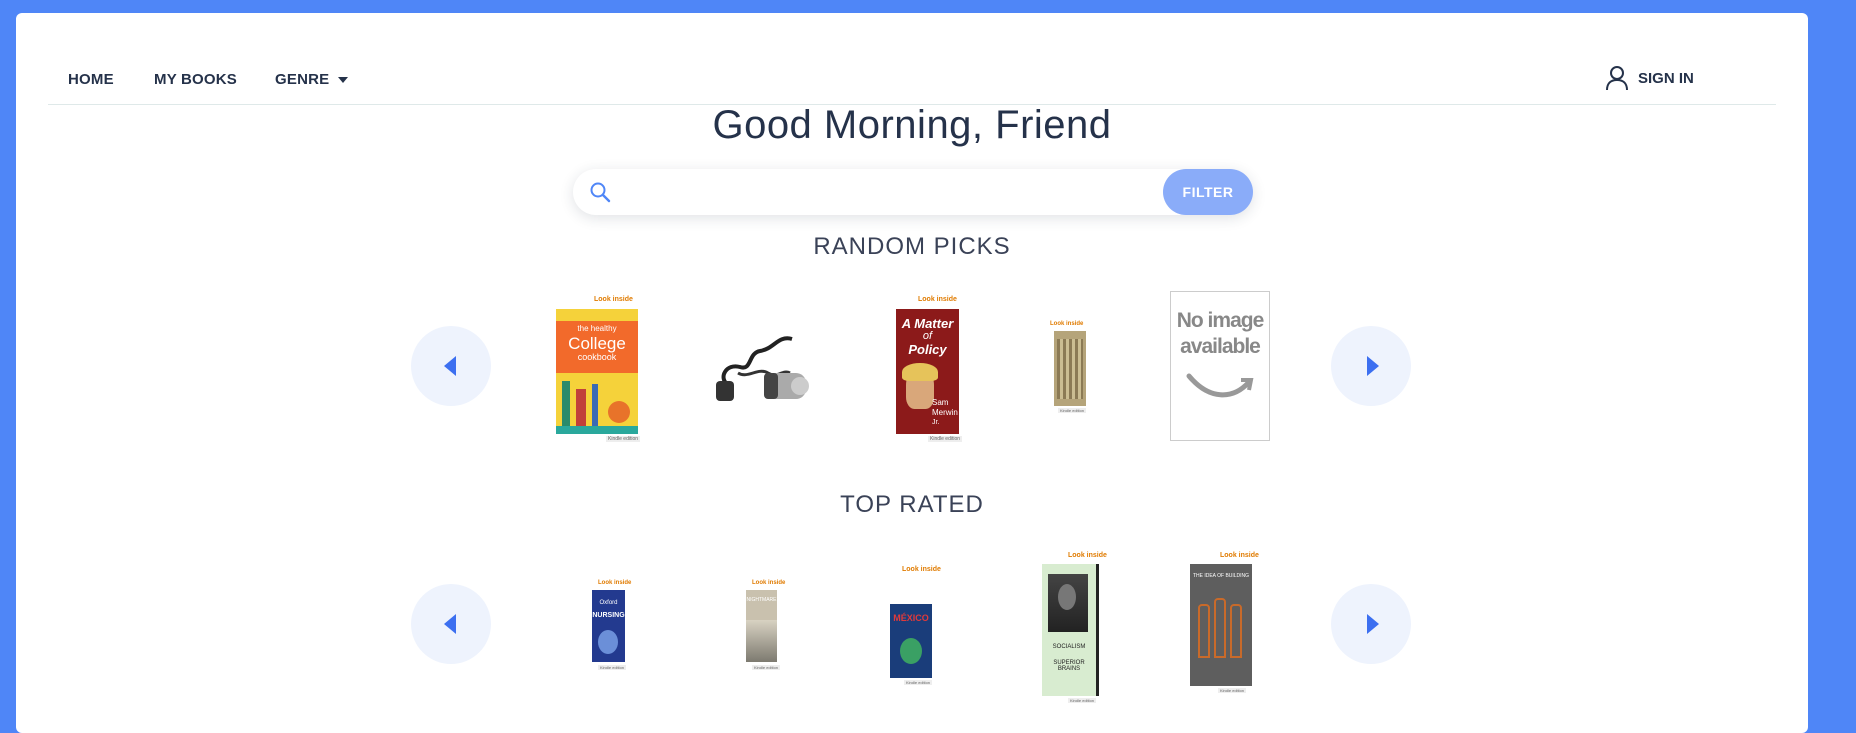 The image size is (1856, 733). I want to click on book-cover-item: Look inside NIGHTMARE Kindle edition, so click(765, 630).